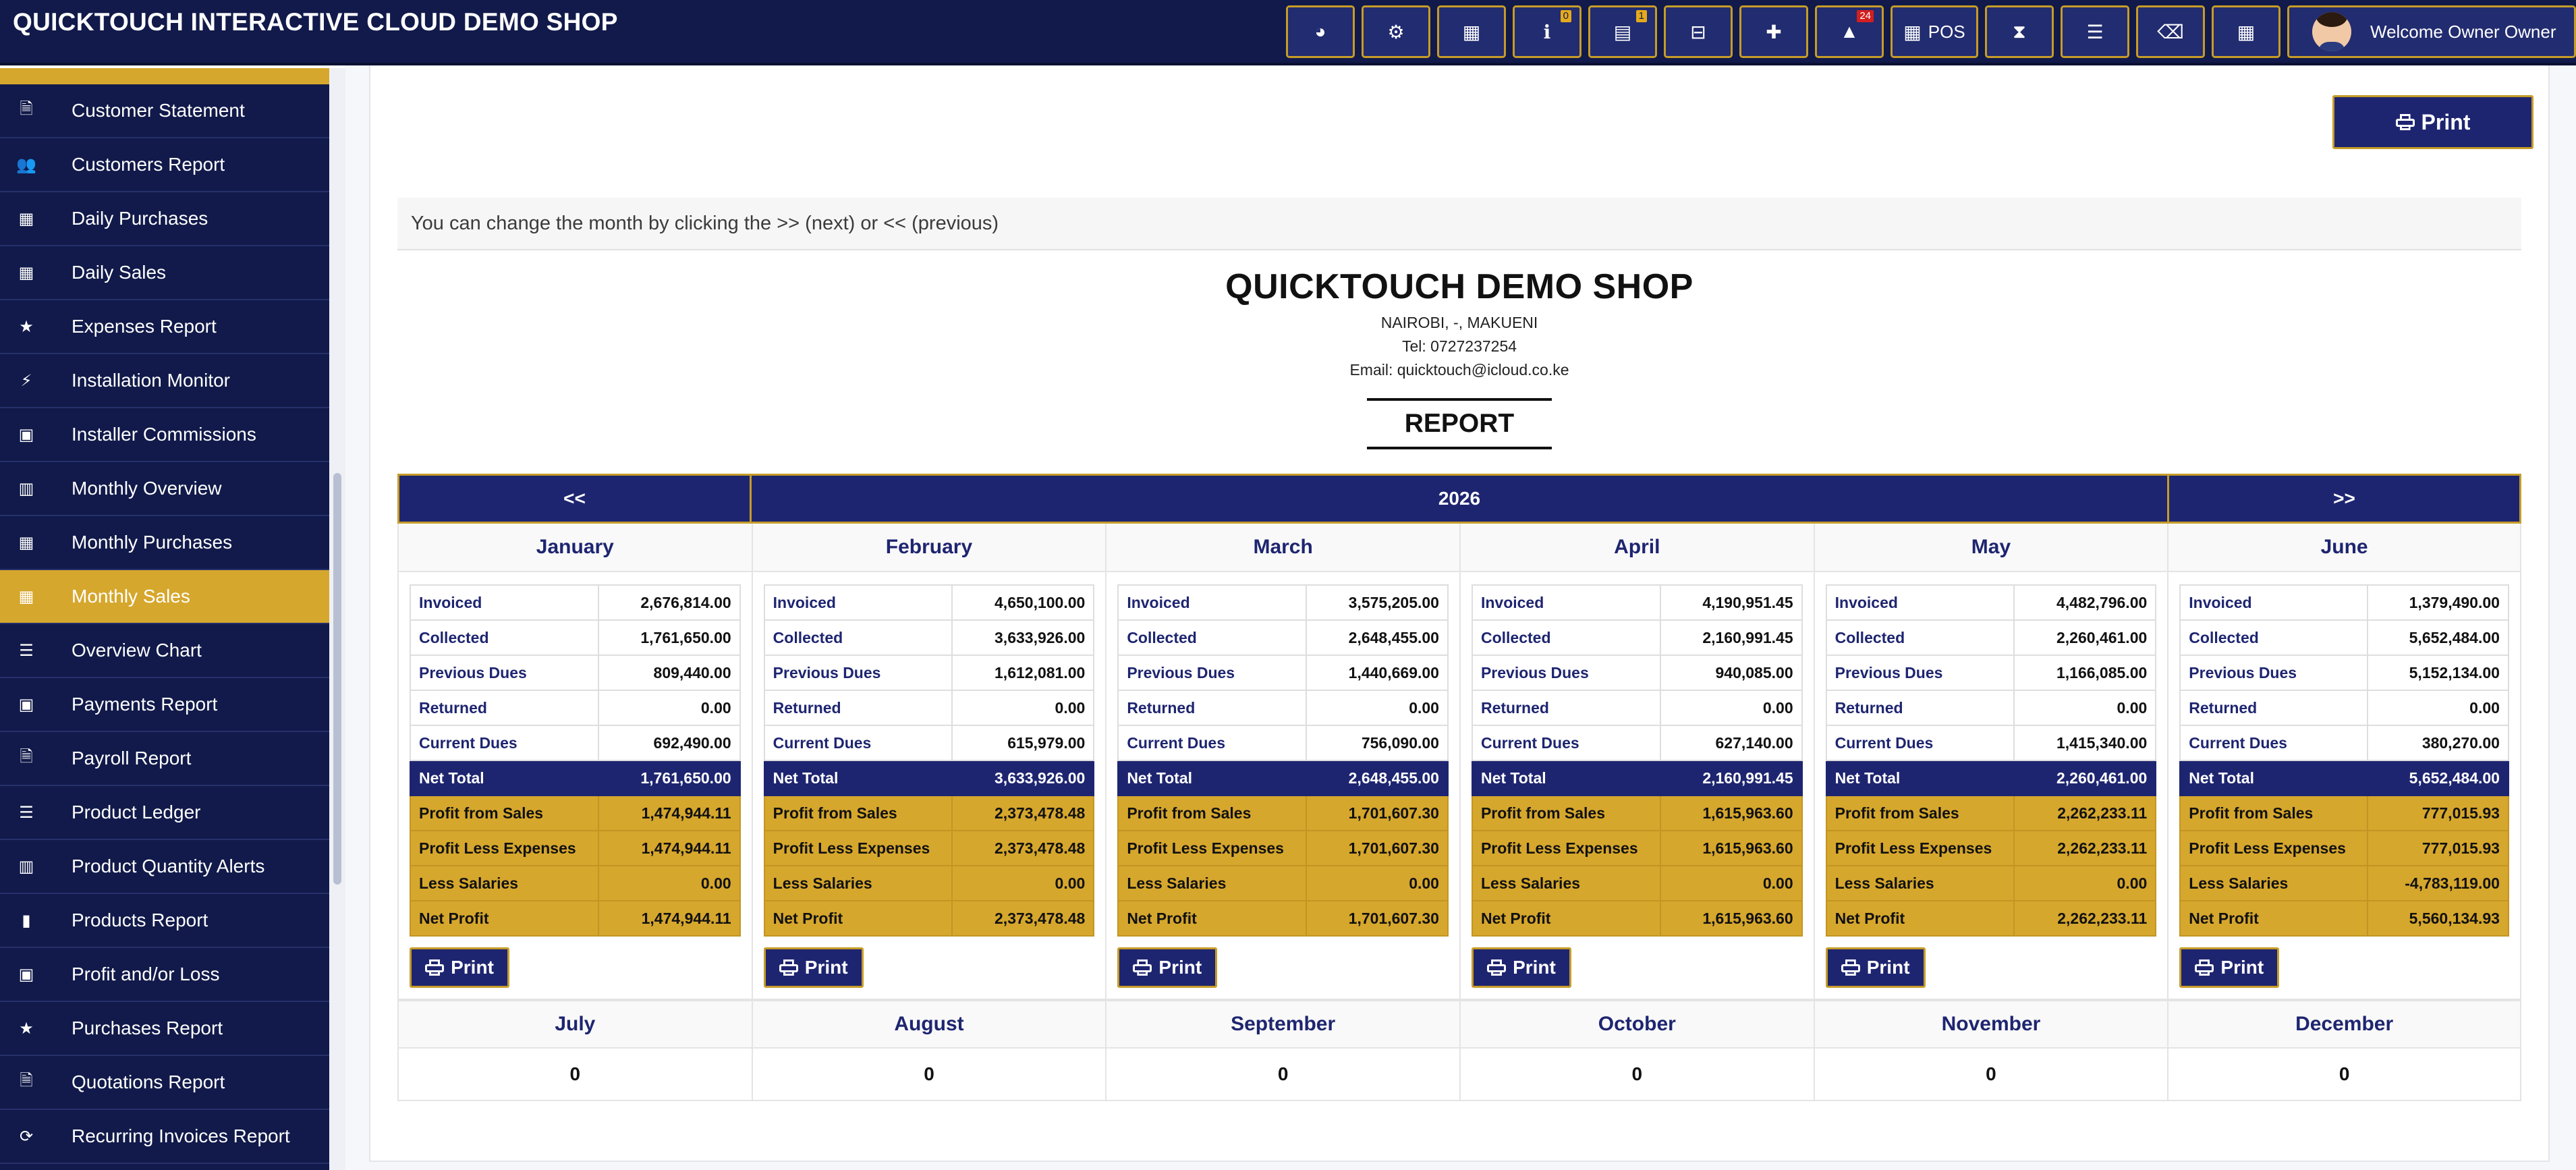  I want to click on pos-grid-button: ▦ POS, so click(1934, 31).